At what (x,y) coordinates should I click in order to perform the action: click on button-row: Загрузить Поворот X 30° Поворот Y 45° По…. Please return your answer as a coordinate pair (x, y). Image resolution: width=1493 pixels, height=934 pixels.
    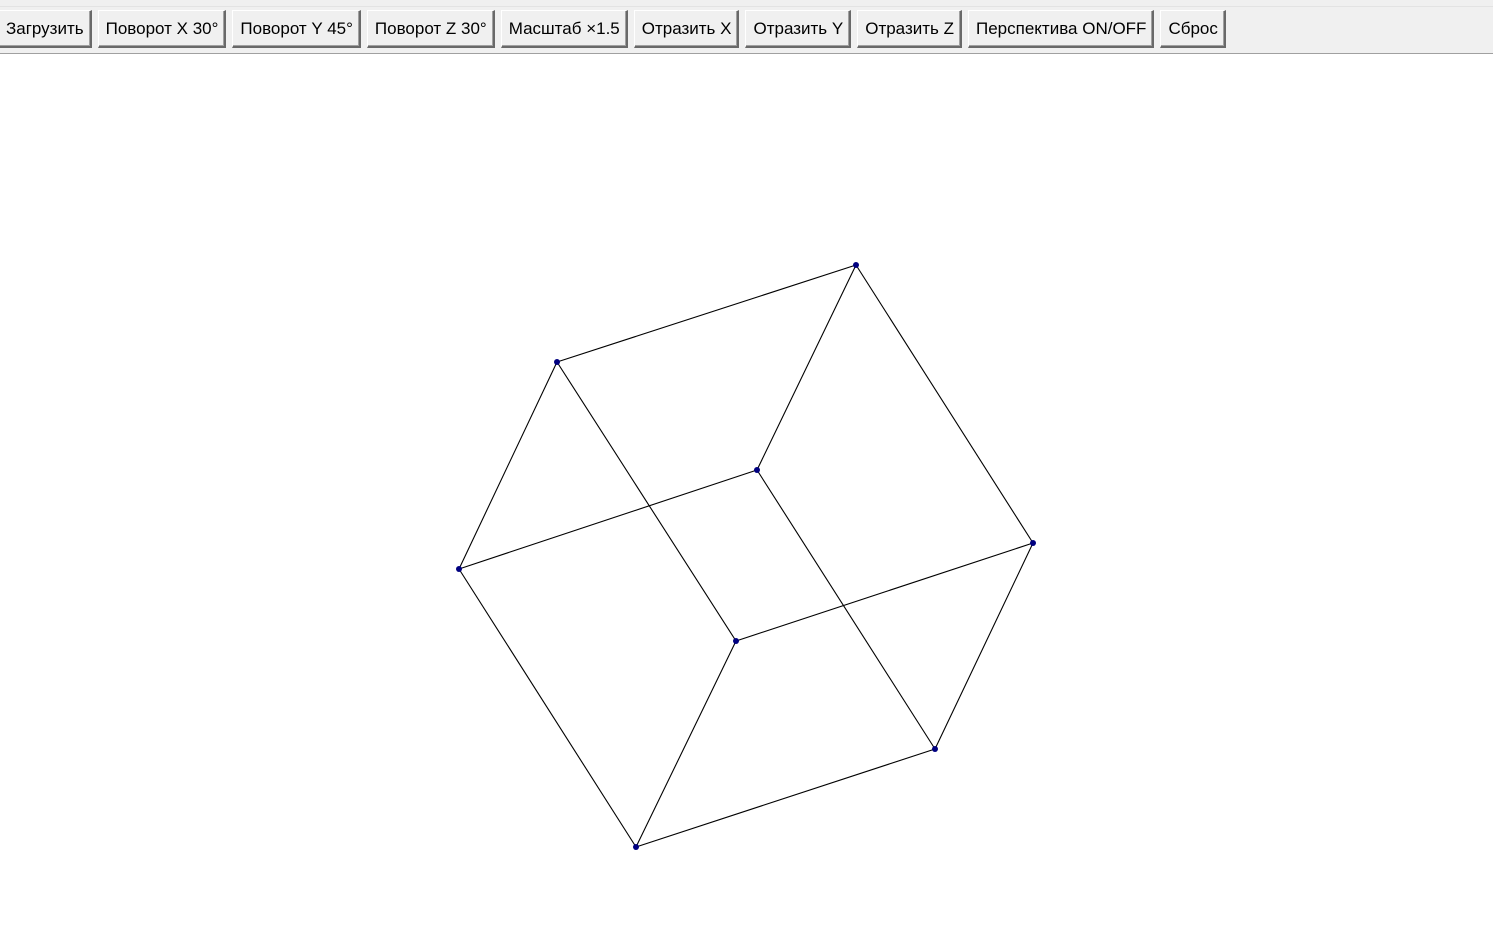
    Looking at the image, I should click on (613, 29).